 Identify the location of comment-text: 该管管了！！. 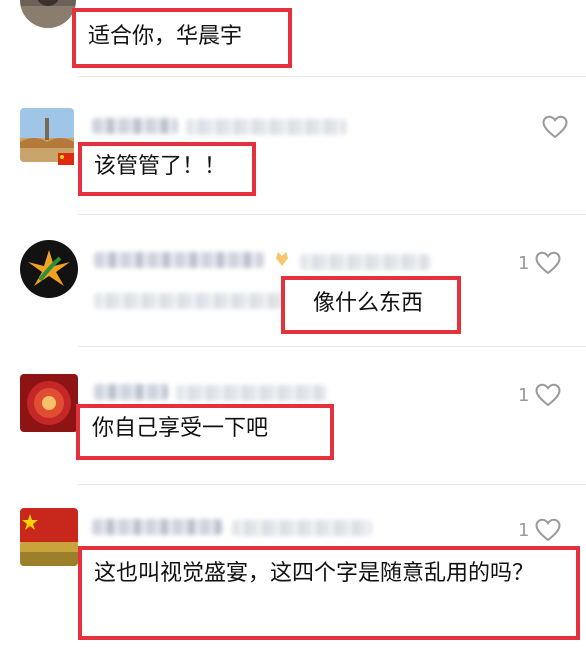
(167, 169).